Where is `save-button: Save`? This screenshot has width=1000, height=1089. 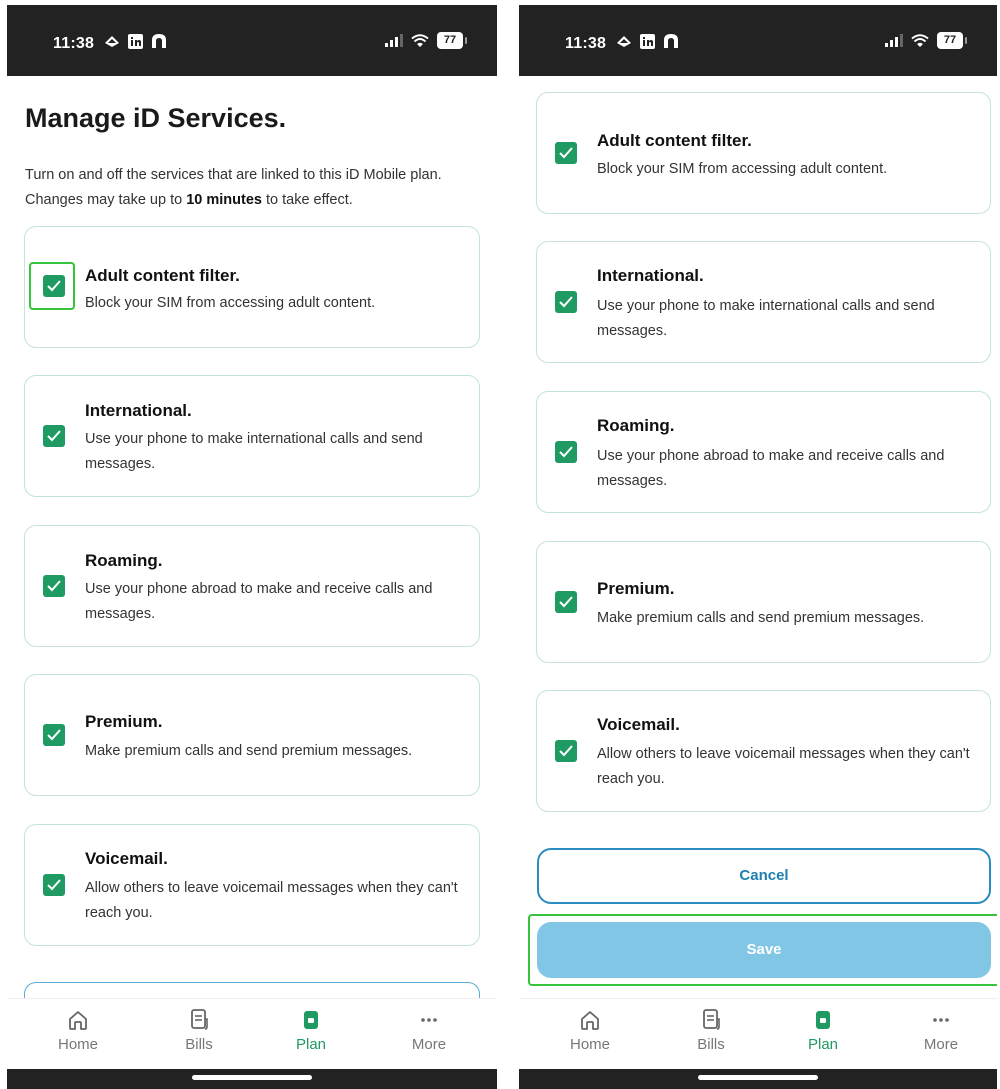
save-button: Save is located at coordinates (764, 950).